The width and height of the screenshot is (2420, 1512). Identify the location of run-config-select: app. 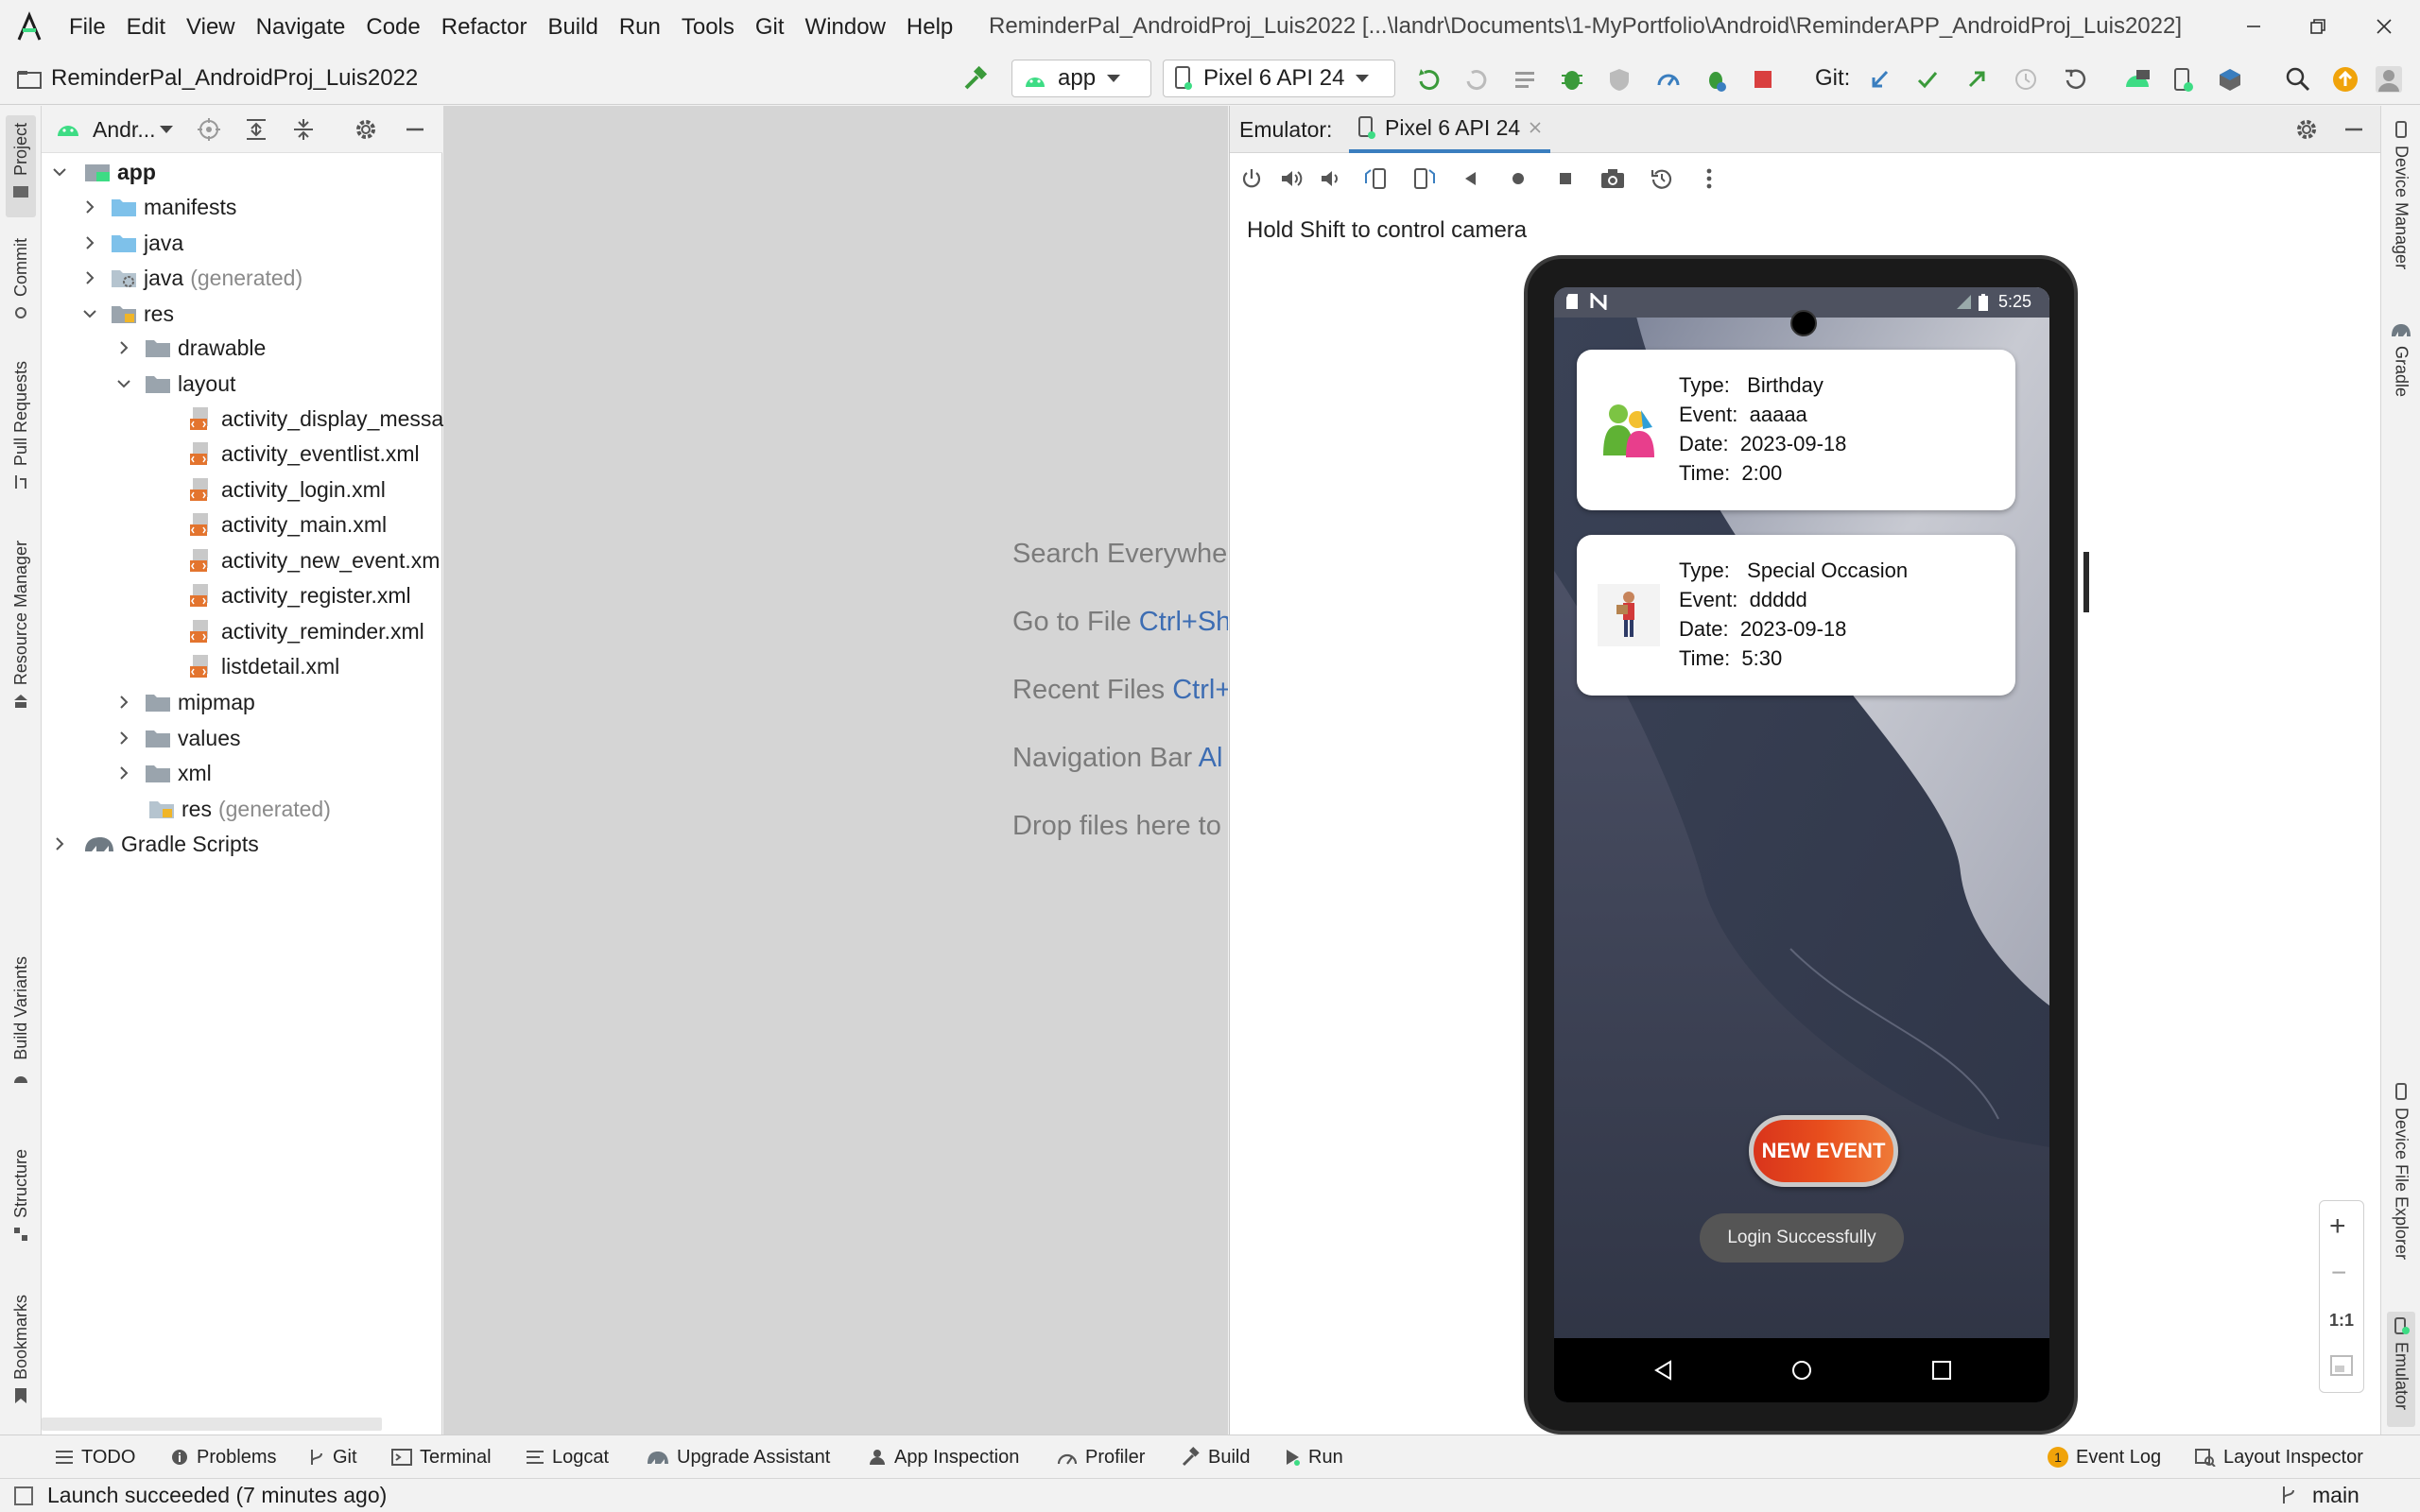
(1081, 78).